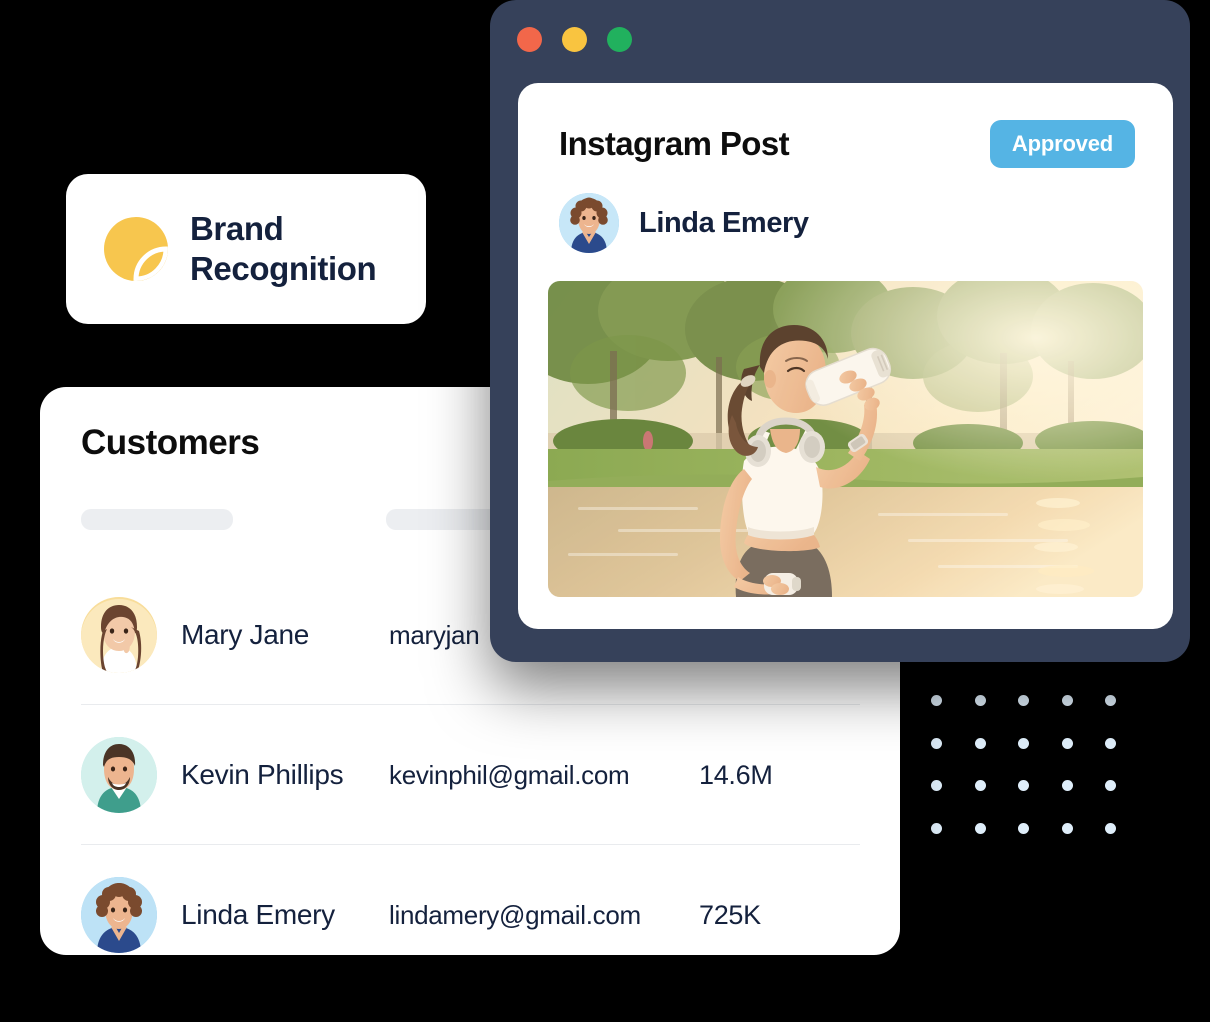  What do you see at coordinates (619, 39) in the screenshot?
I see `window-maximize-dot` at bounding box center [619, 39].